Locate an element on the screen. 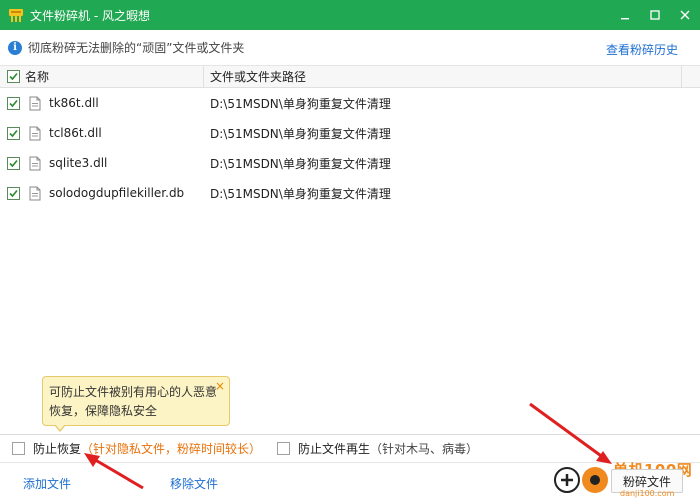  column-path-label: 文件或文件夹路径 is located at coordinates (258, 77).